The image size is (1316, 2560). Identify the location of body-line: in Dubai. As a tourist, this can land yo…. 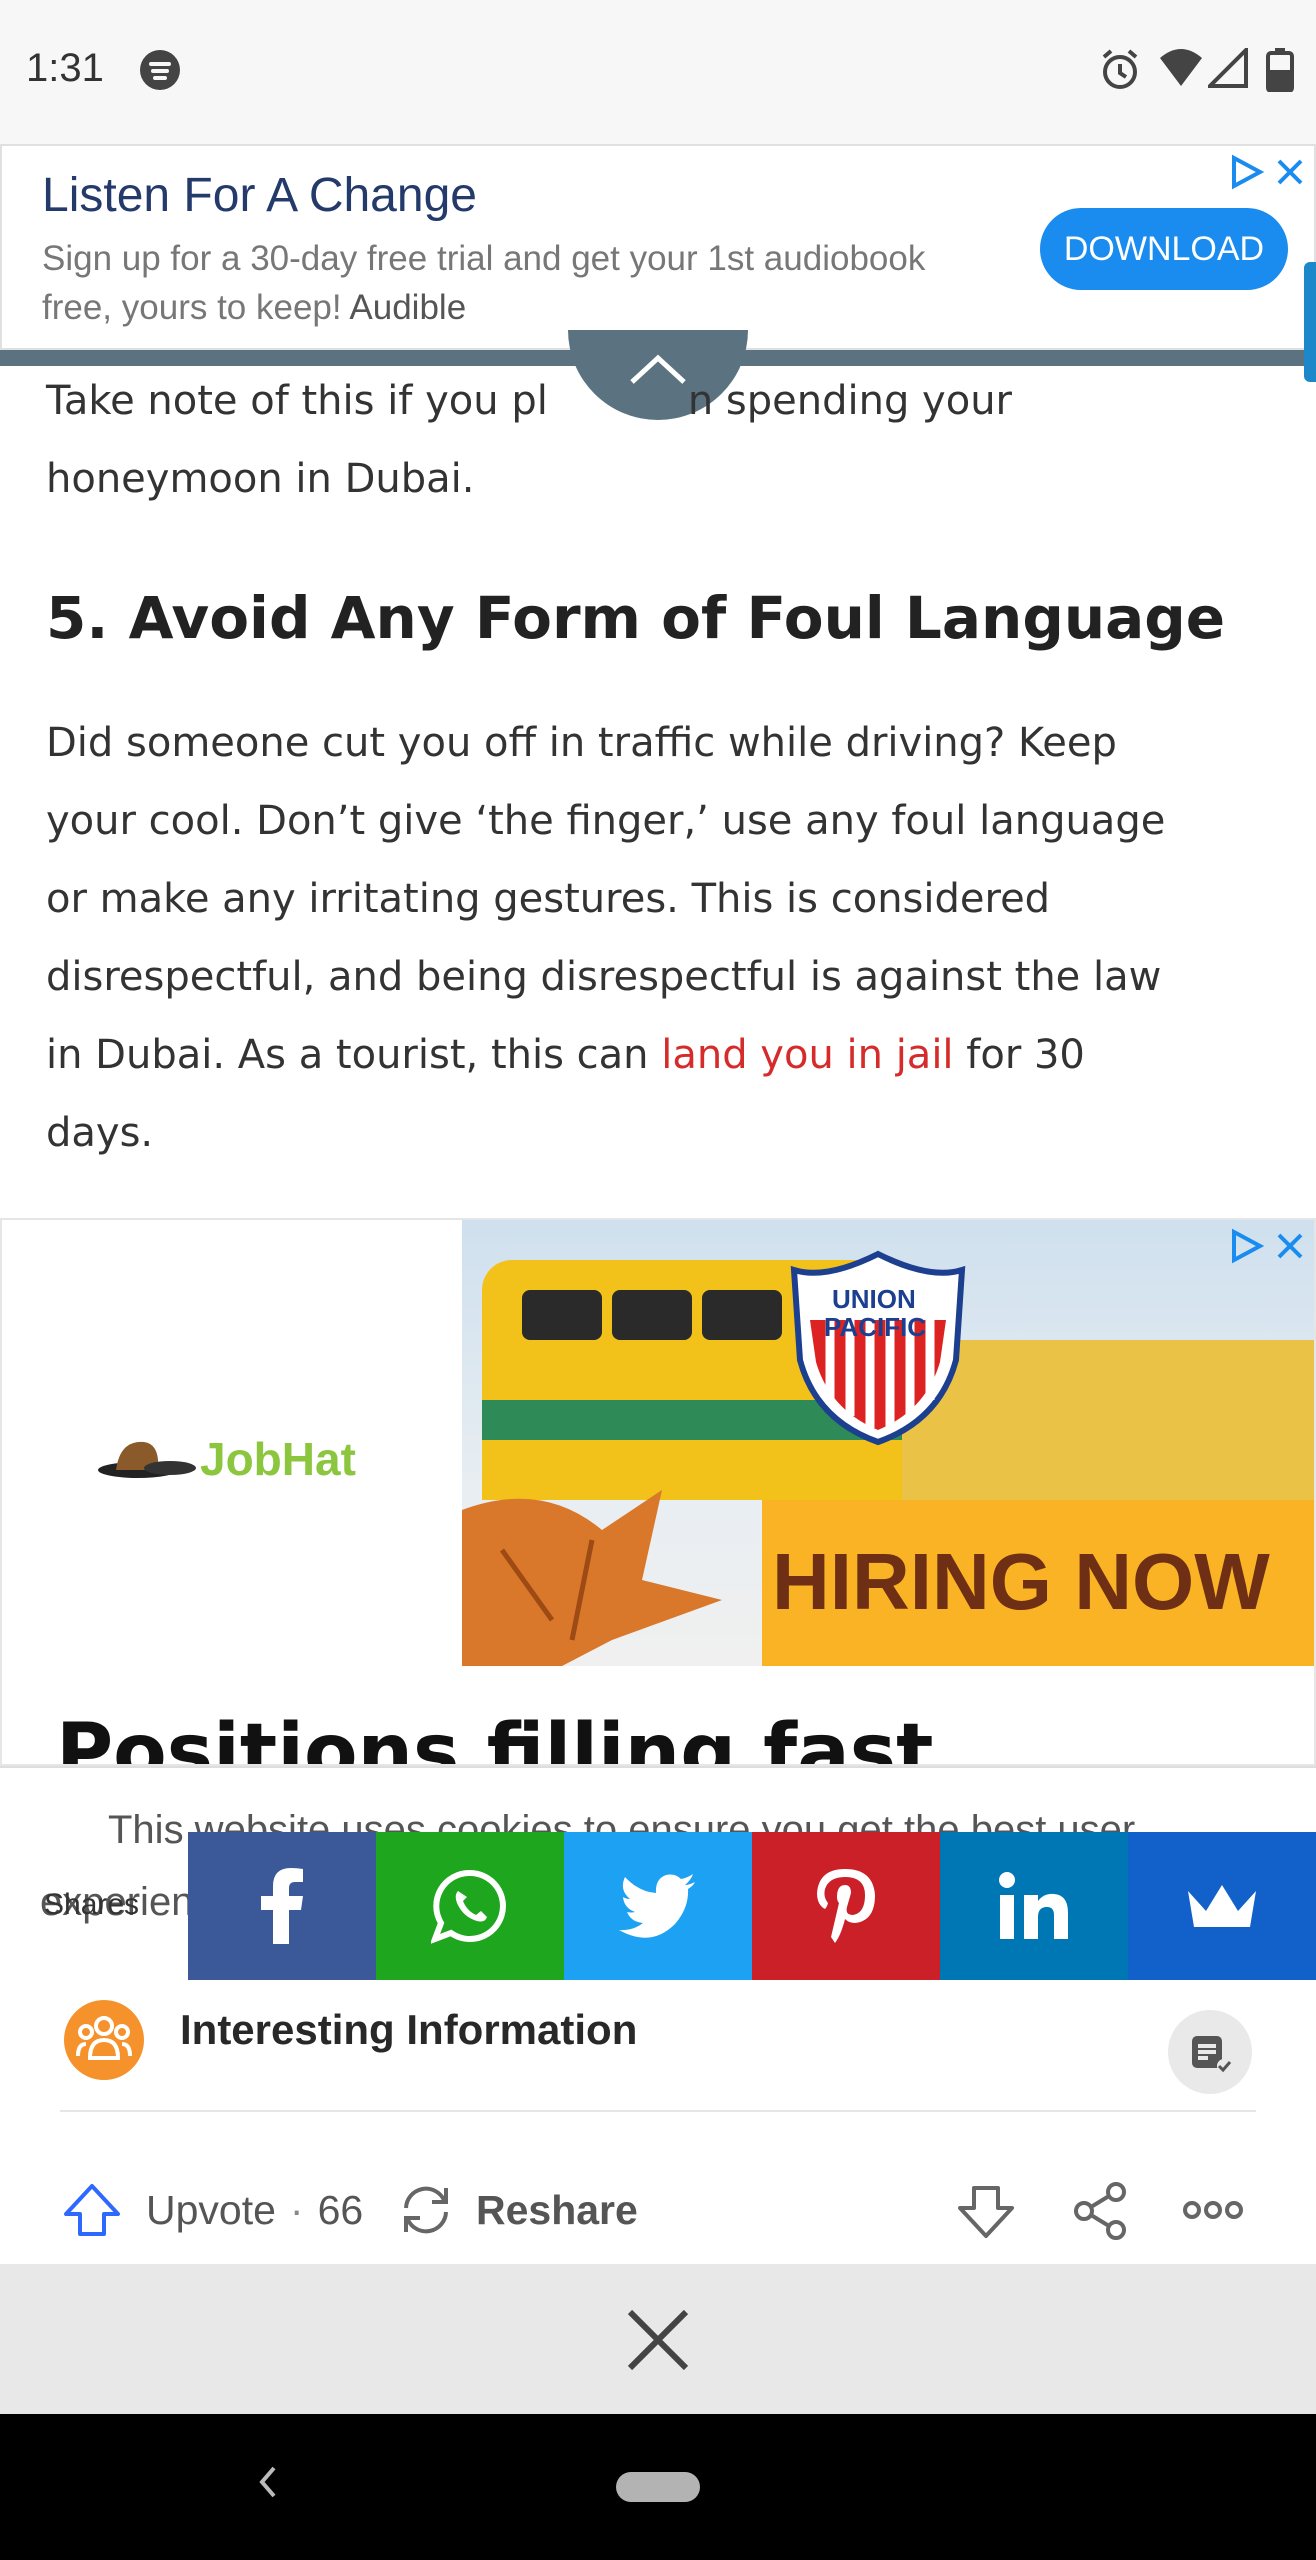
(565, 1055).